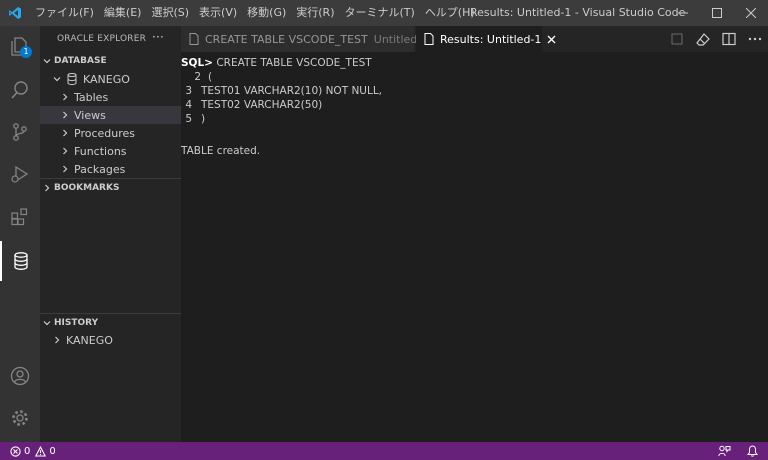 The image size is (768, 460). I want to click on history-item-label: KANEGO, so click(89, 340).